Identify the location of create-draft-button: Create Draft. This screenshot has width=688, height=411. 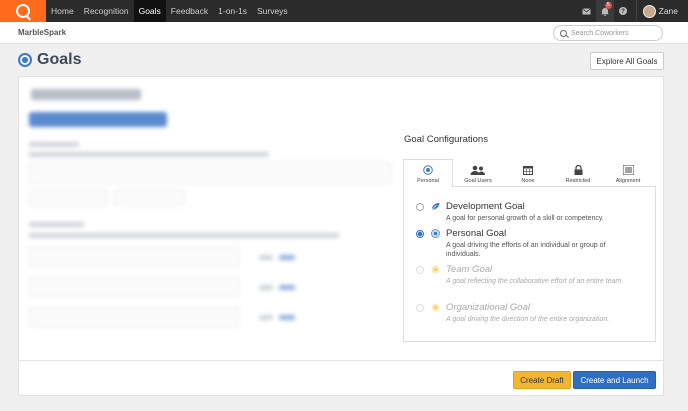
(542, 380).